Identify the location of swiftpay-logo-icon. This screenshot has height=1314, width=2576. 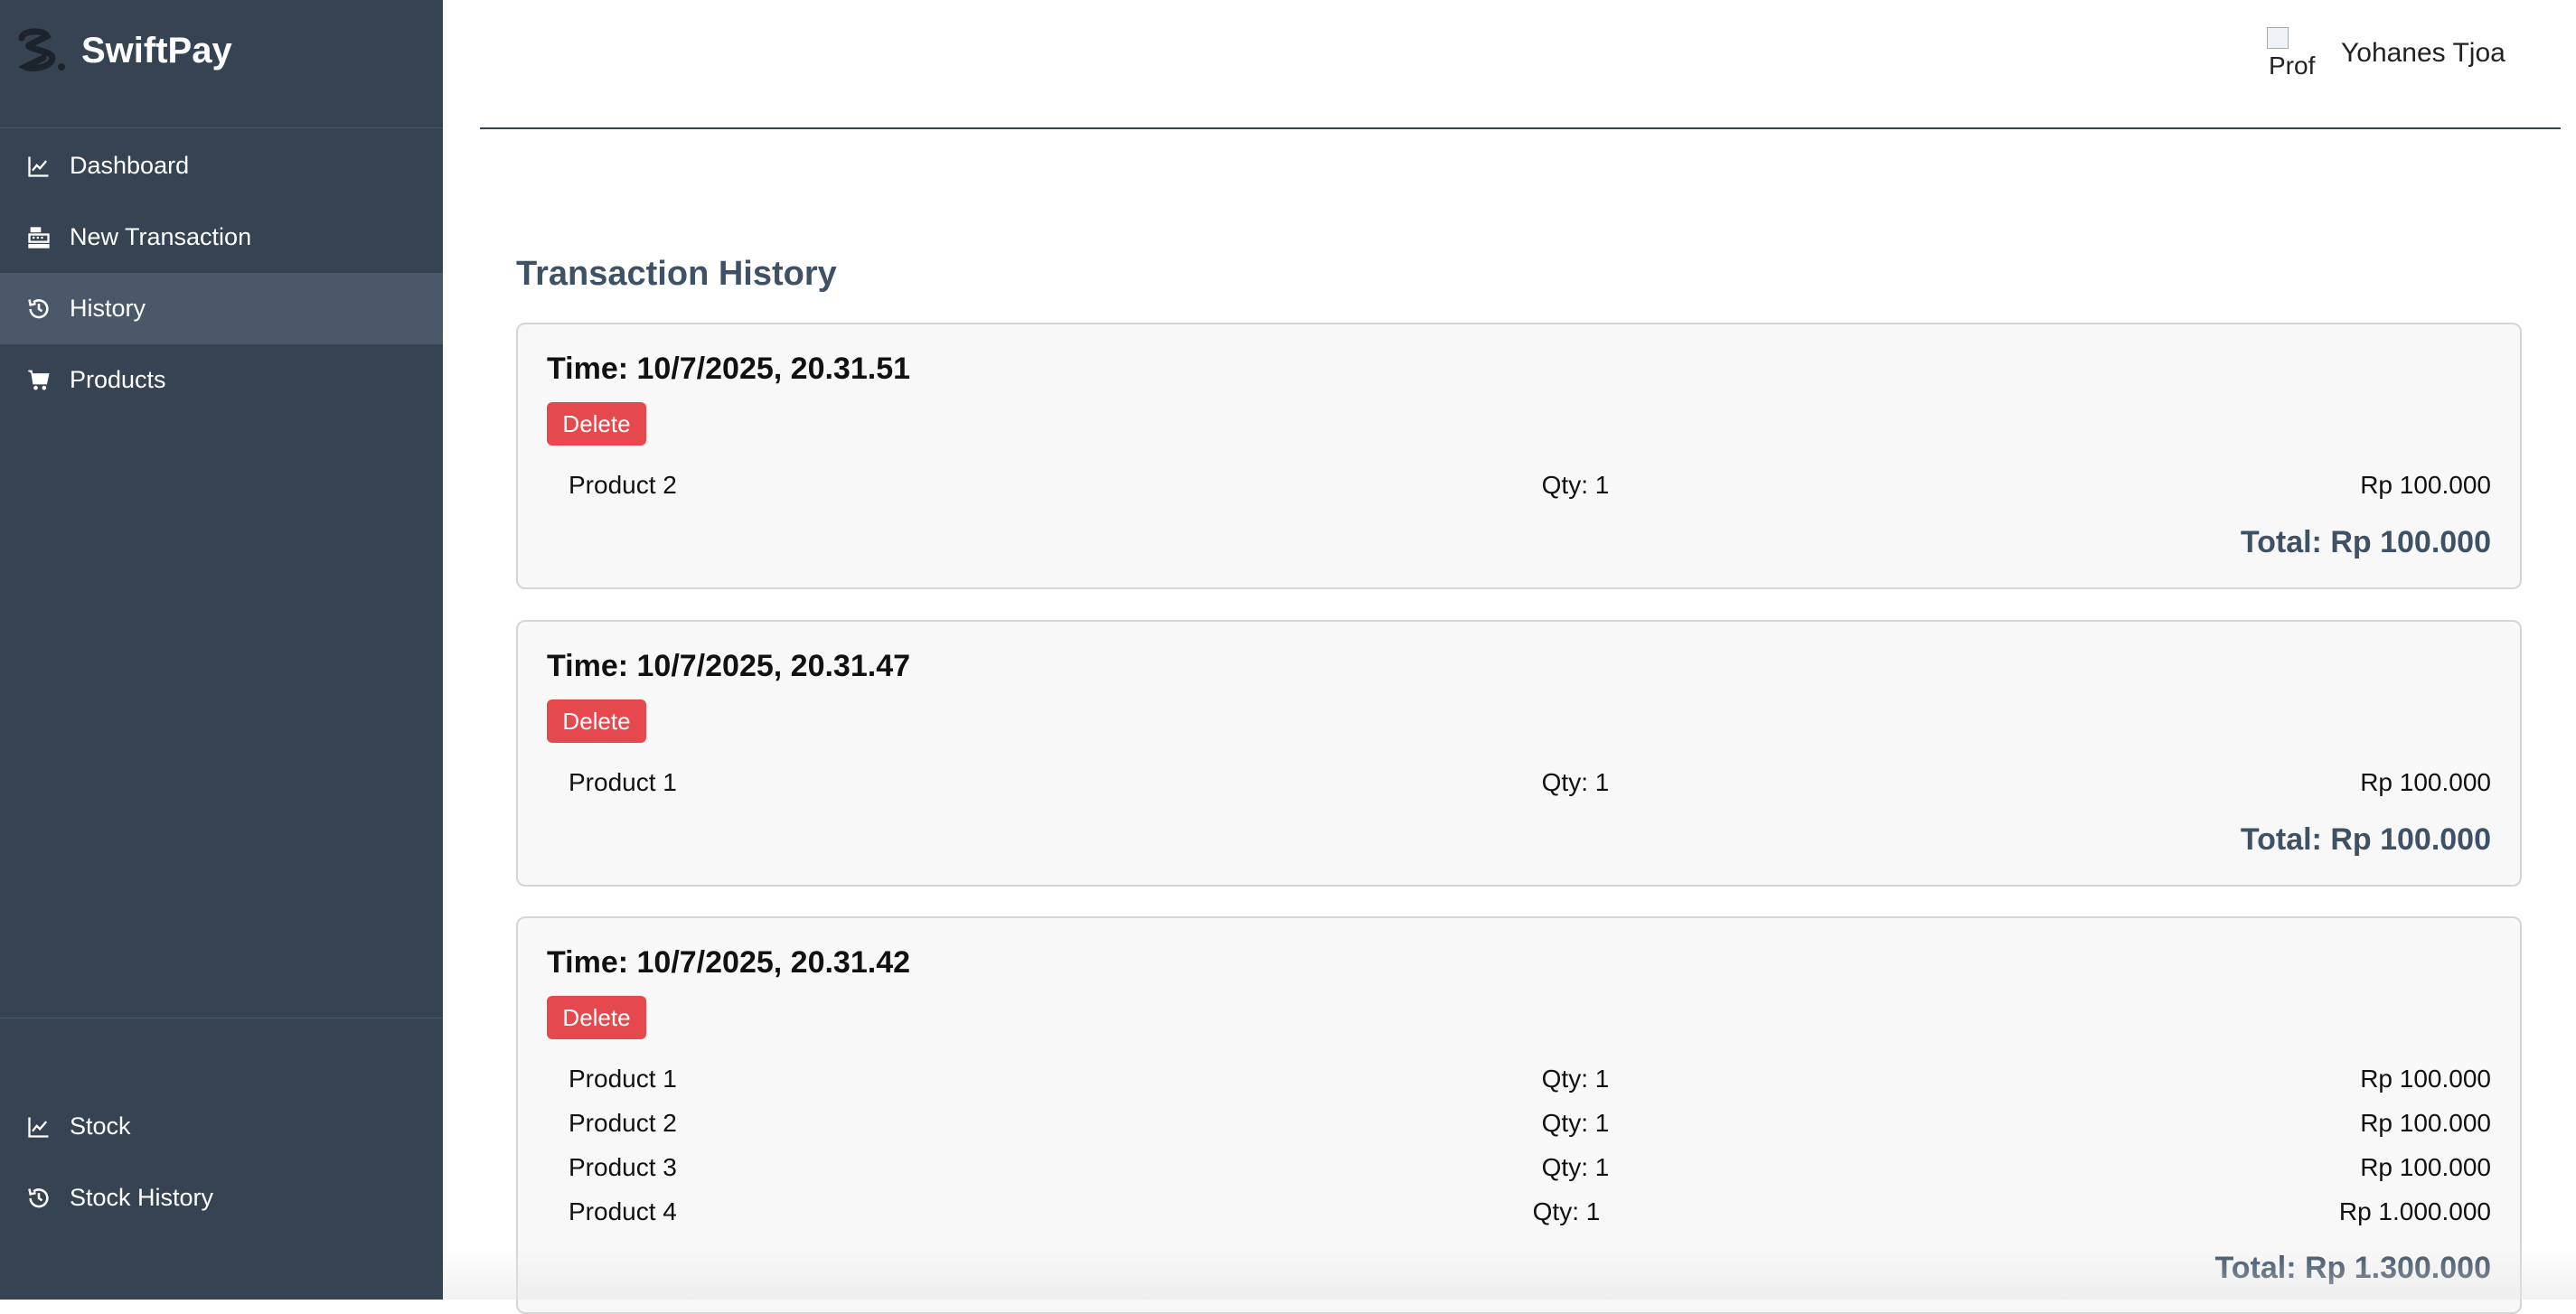
(42, 50).